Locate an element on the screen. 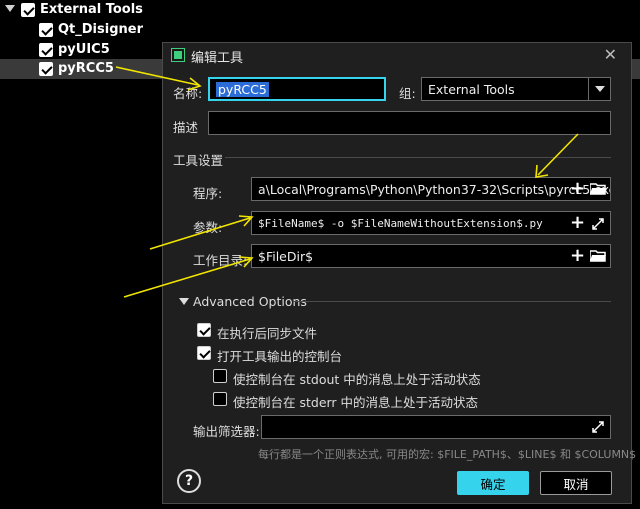 This screenshot has height=509, width=640. arguments-label: 参数: is located at coordinates (208, 227).